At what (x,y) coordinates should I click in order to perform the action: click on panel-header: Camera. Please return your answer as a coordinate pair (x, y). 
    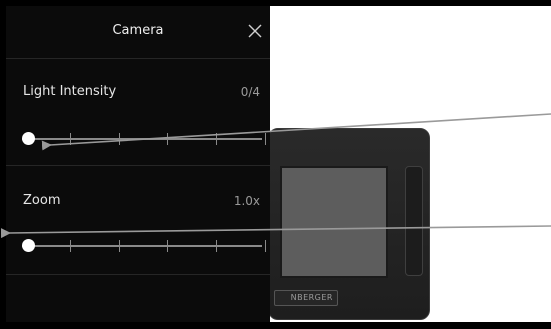
    Looking at the image, I should click on (138, 32).